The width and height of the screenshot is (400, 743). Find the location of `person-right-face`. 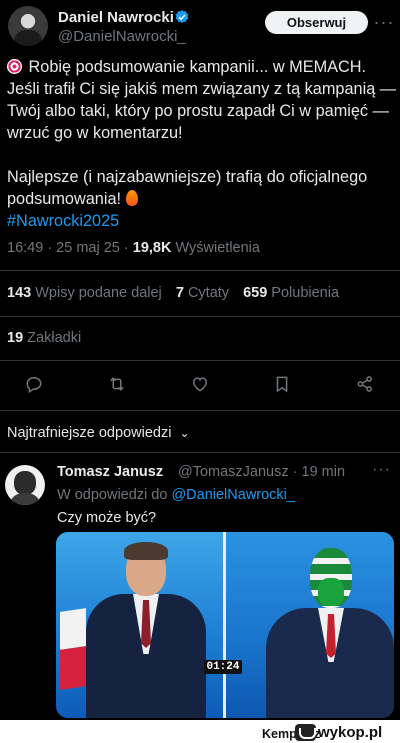

person-right-face is located at coordinates (331, 592).